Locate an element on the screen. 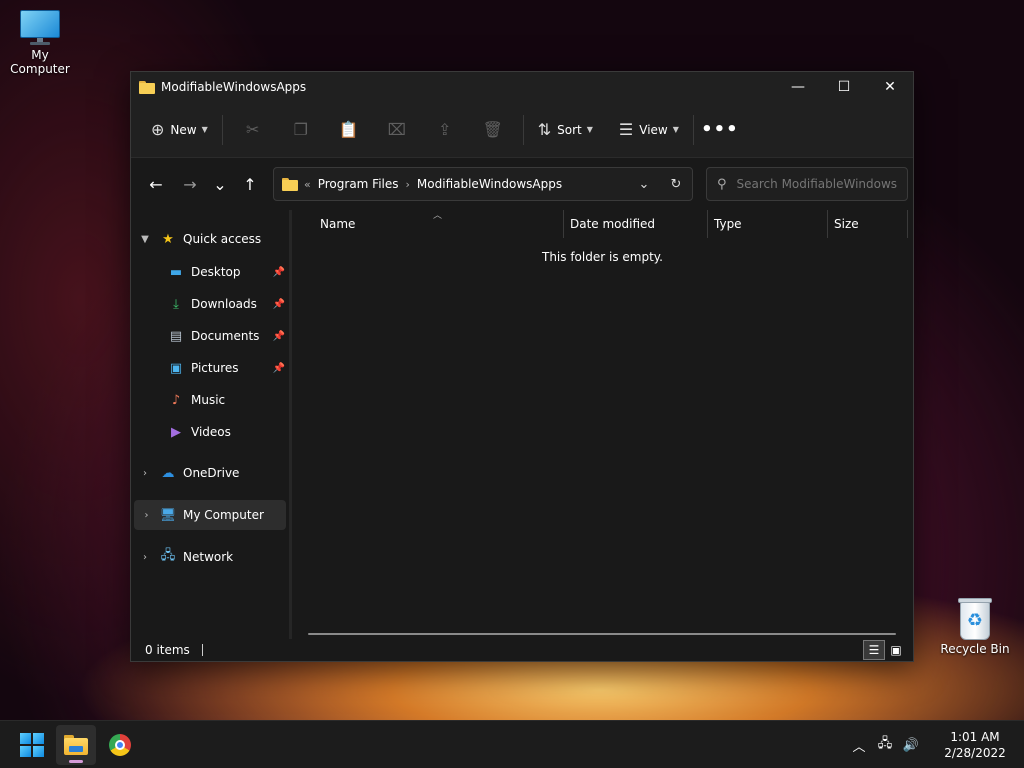 Image resolution: width=1024 pixels, height=768 pixels. sidebar-item-music: ♪ Music is located at coordinates (210, 400).